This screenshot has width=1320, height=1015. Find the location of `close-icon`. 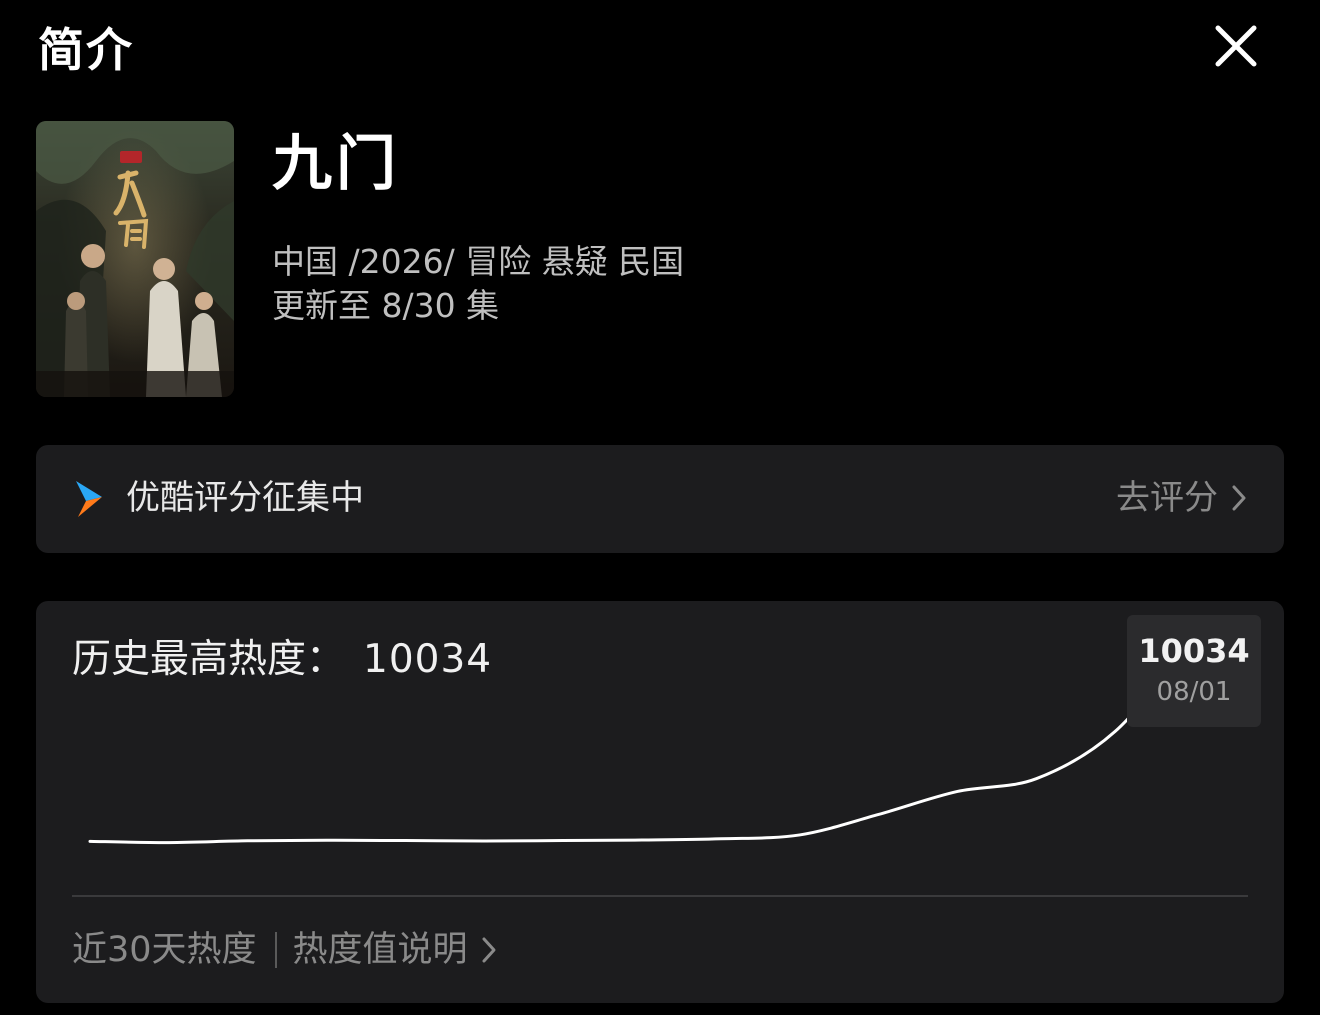

close-icon is located at coordinates (1236, 46).